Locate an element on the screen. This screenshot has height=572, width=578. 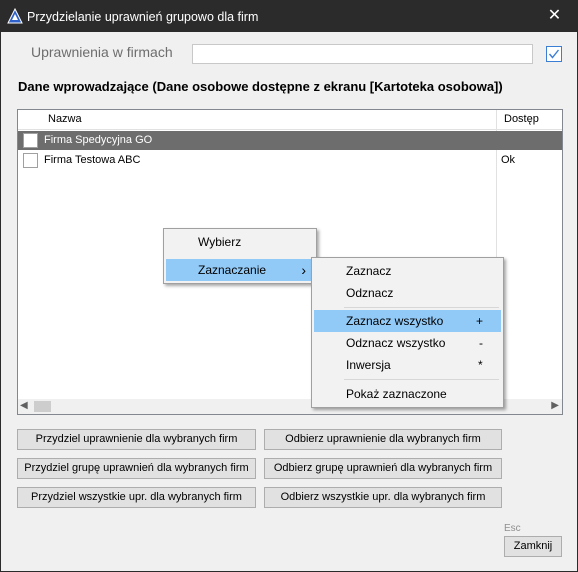
close-icon: ✕ is located at coordinates (554, 16).